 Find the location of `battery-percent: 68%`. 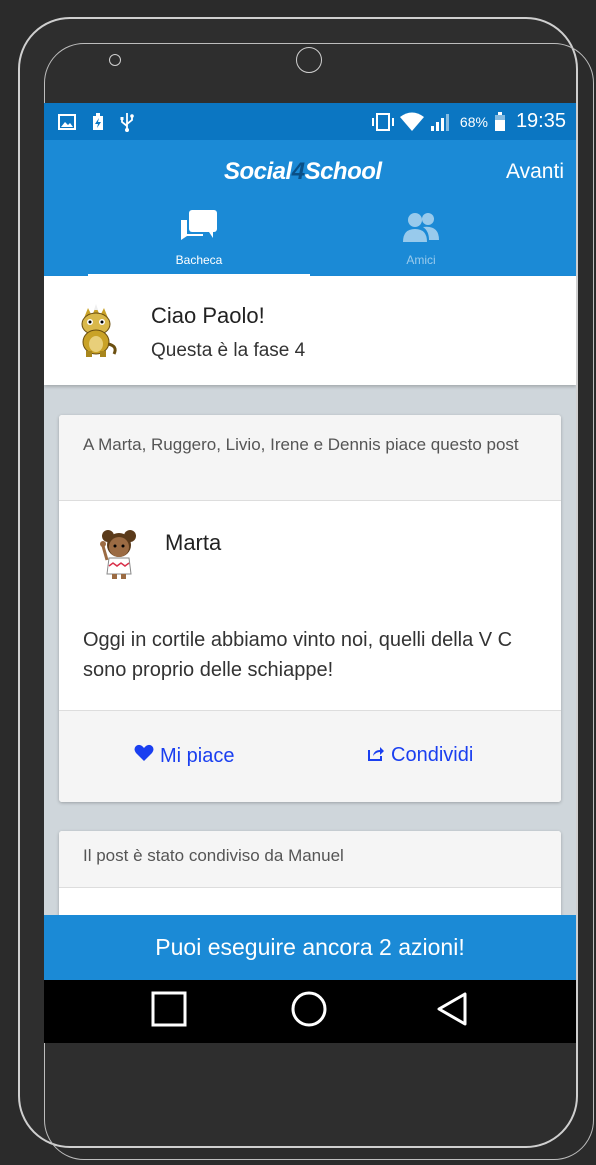

battery-percent: 68% is located at coordinates (473, 121).